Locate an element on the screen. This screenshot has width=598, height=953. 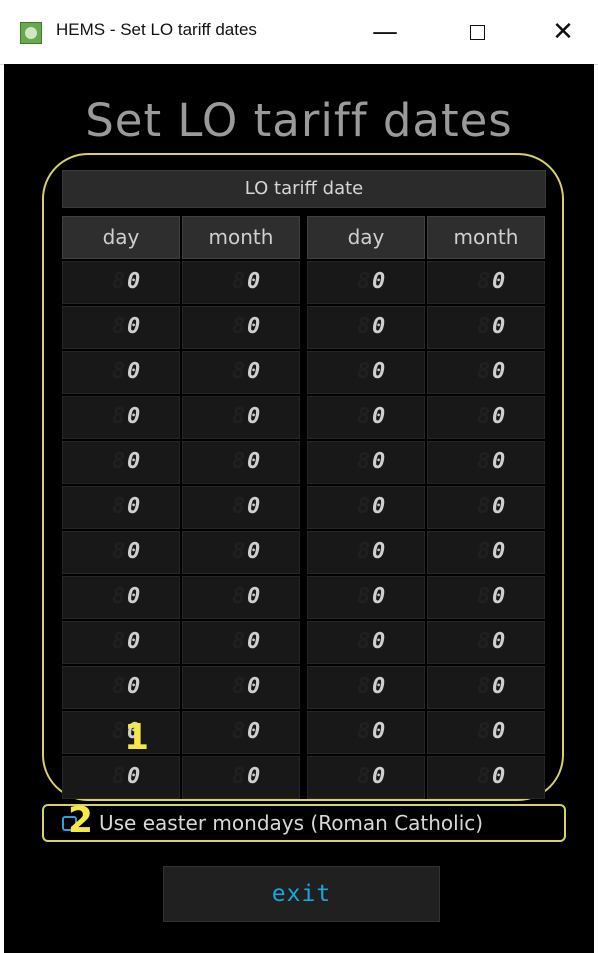
right-month-field-10: 80 is located at coordinates (486, 687).